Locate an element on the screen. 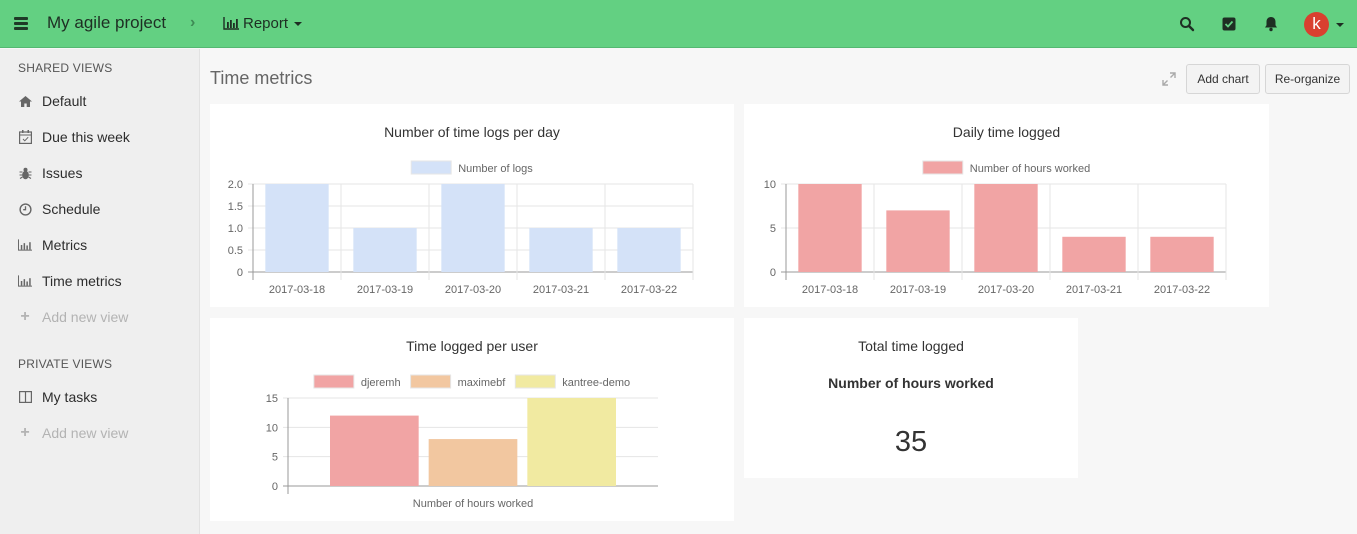  bell-icon is located at coordinates (1271, 24).